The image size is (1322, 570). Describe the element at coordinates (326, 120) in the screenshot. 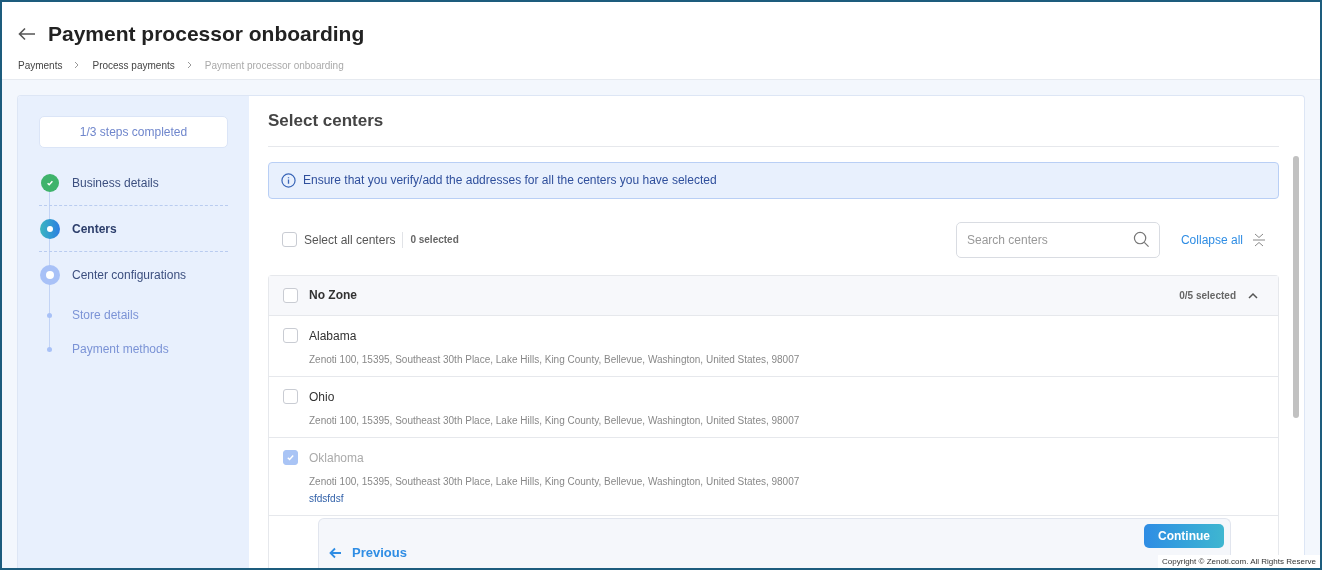

I see `section-title: Select centers` at that location.